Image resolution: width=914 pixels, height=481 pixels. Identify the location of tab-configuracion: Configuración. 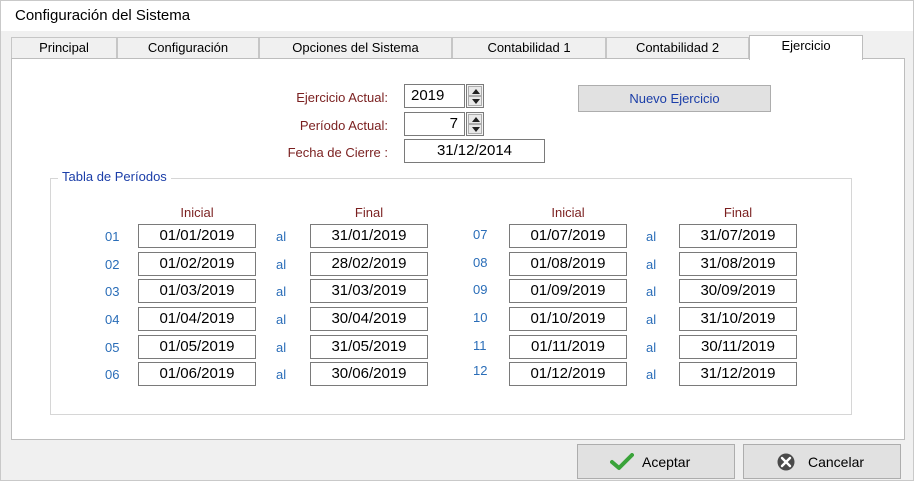
(188, 48).